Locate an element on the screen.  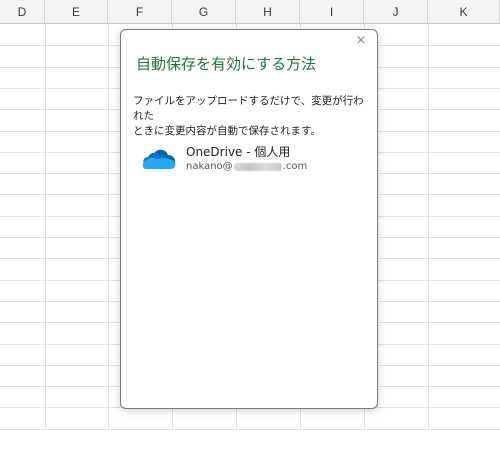
column-header-h: H is located at coordinates (268, 12).